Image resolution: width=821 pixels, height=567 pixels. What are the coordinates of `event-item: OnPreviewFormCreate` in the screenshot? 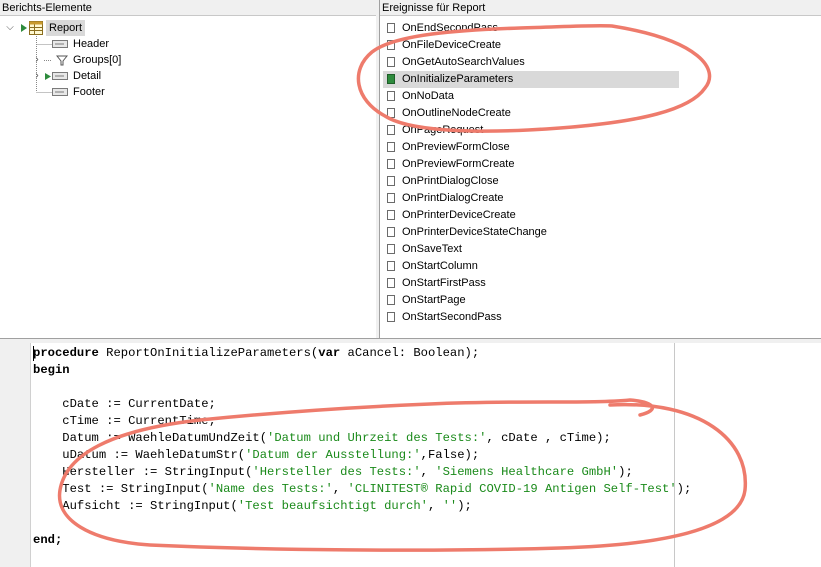 It's located at (531, 164).